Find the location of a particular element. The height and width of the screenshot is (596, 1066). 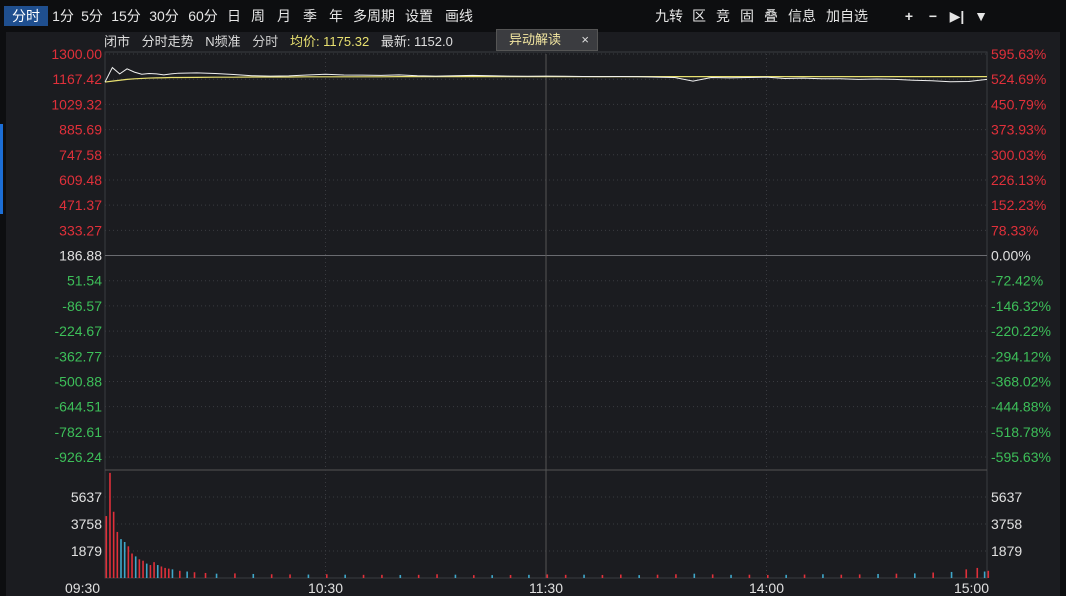

anomaly-popup-label: 异动解读 is located at coordinates (535, 40).